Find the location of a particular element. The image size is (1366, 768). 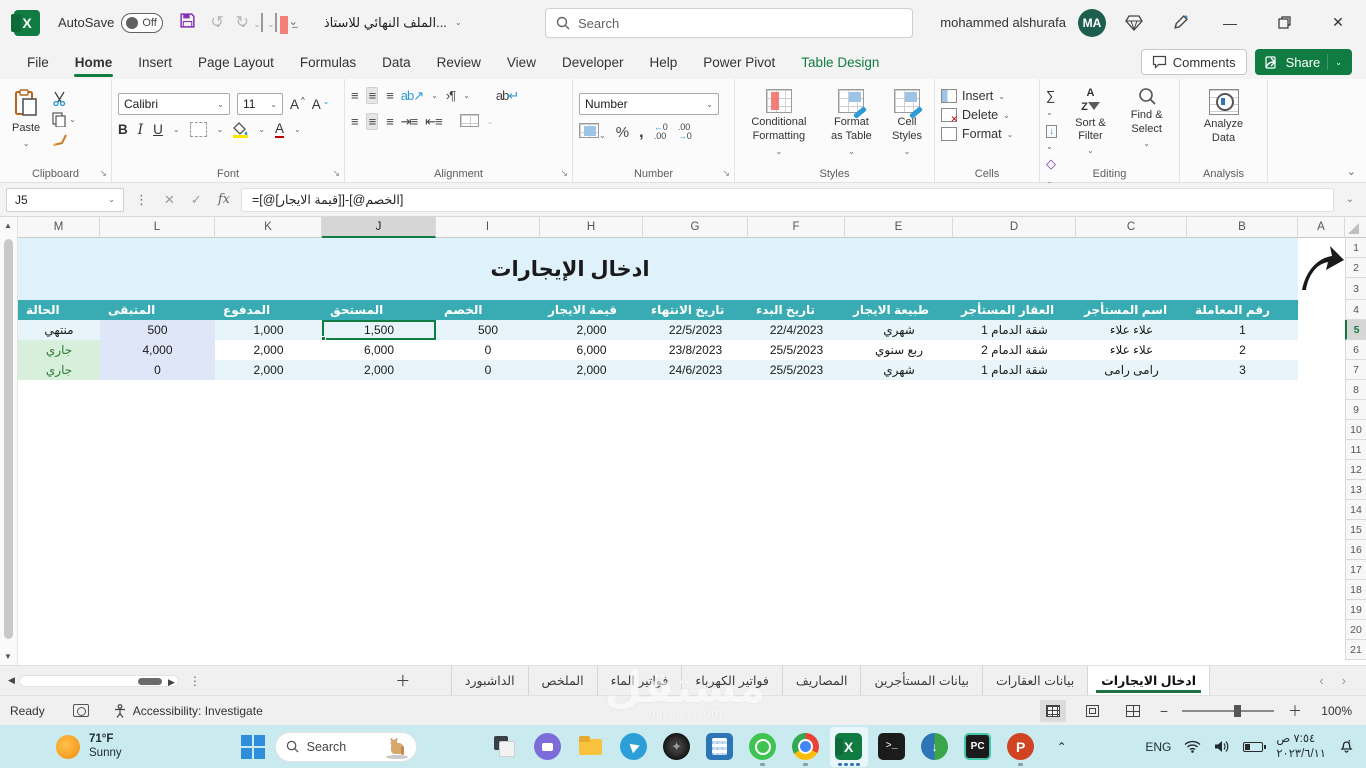

sheet-tab-7: ادخال الايجارات is located at coordinates (1149, 680).